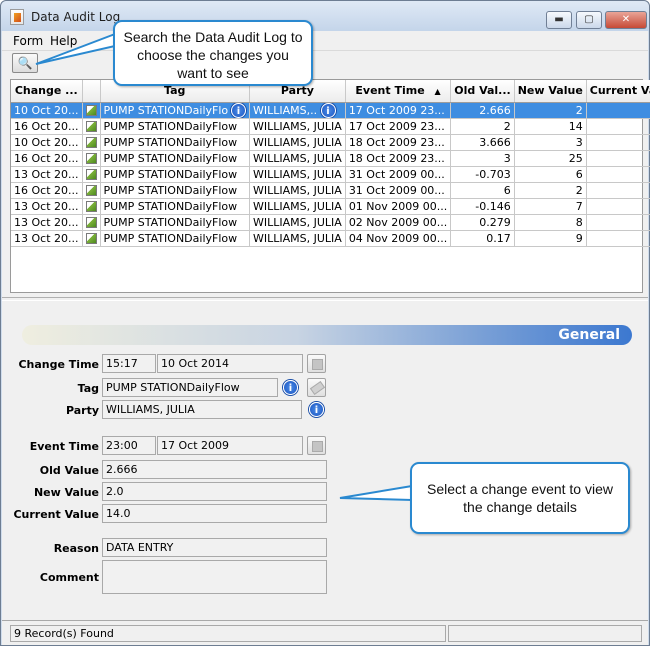 The image size is (650, 646). I want to click on search-audit-log-button: 🔍, so click(25, 63).